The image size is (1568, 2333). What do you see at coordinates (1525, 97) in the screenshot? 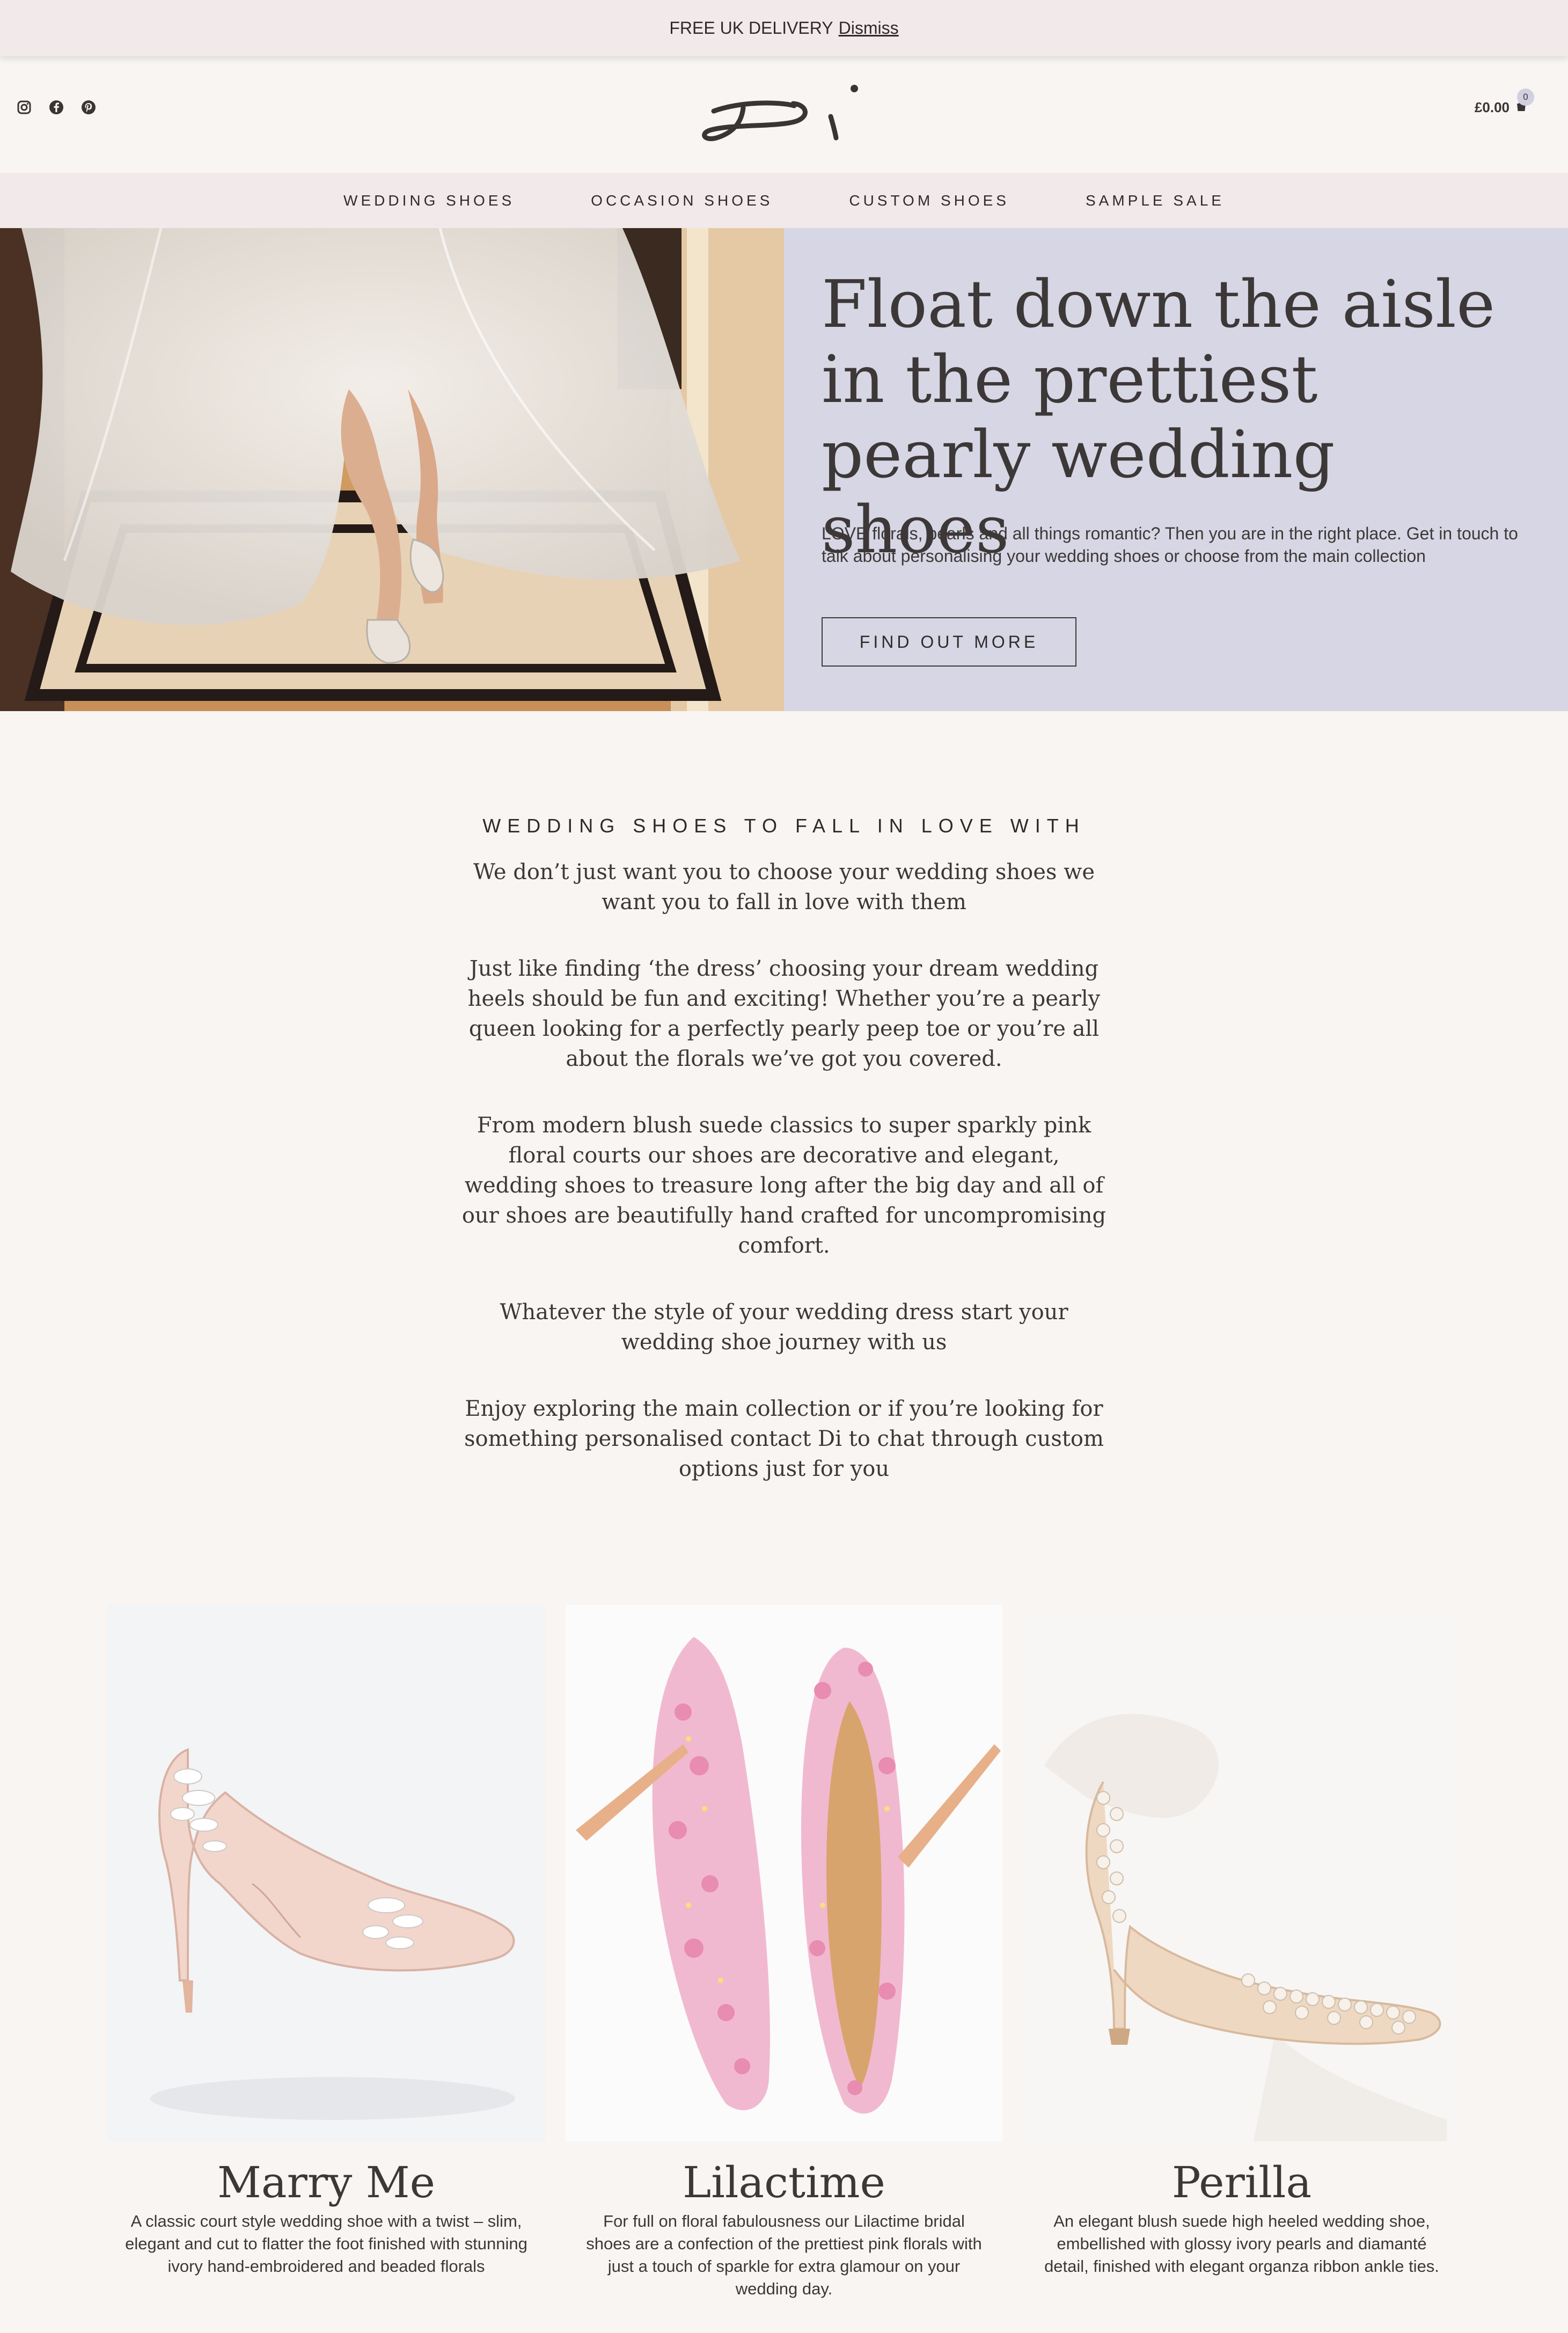
I see `cart-count-badge: 0` at bounding box center [1525, 97].